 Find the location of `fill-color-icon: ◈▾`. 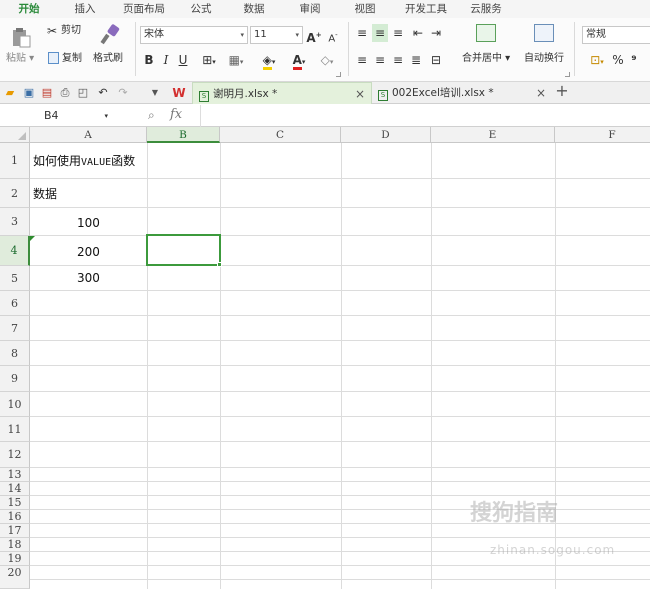

fill-color-icon: ◈▾ is located at coordinates (269, 60).